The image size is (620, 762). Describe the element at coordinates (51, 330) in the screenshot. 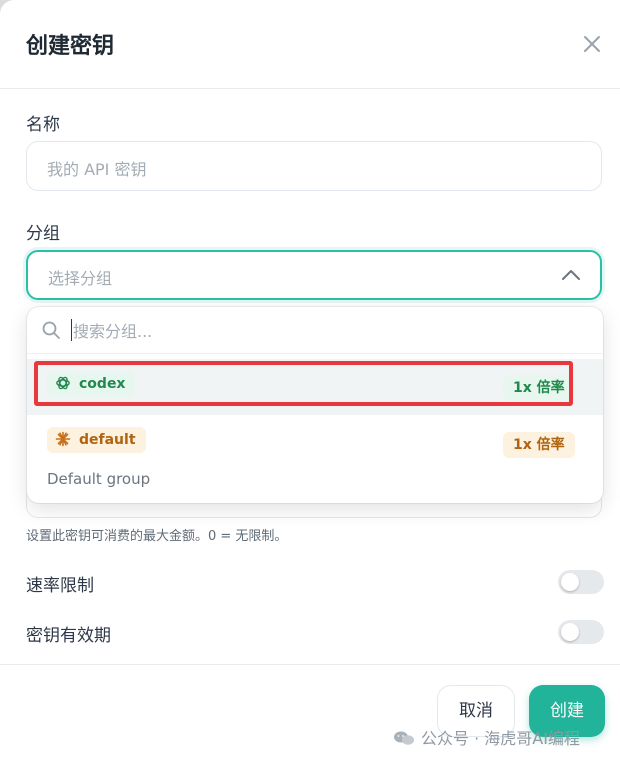

I see `search-icon` at that location.